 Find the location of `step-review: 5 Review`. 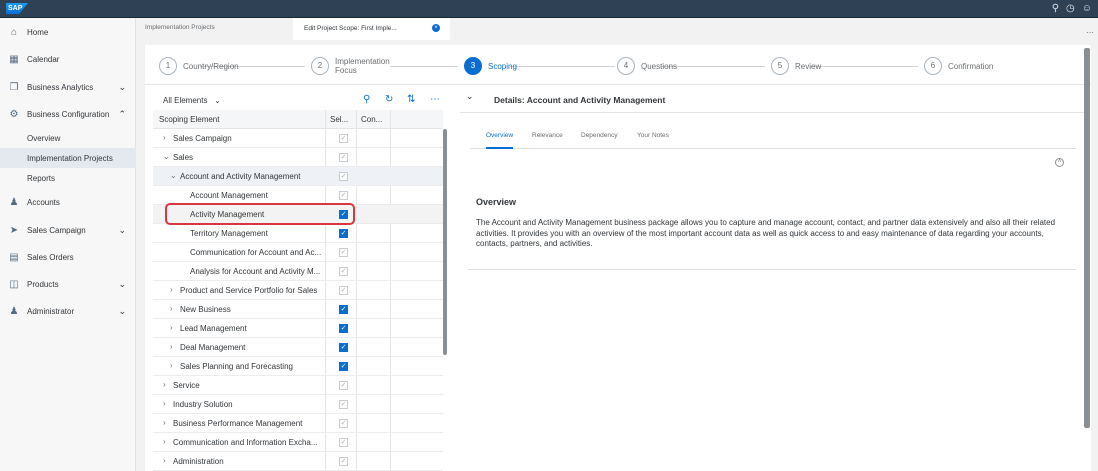

step-review: 5 Review is located at coordinates (796, 66).